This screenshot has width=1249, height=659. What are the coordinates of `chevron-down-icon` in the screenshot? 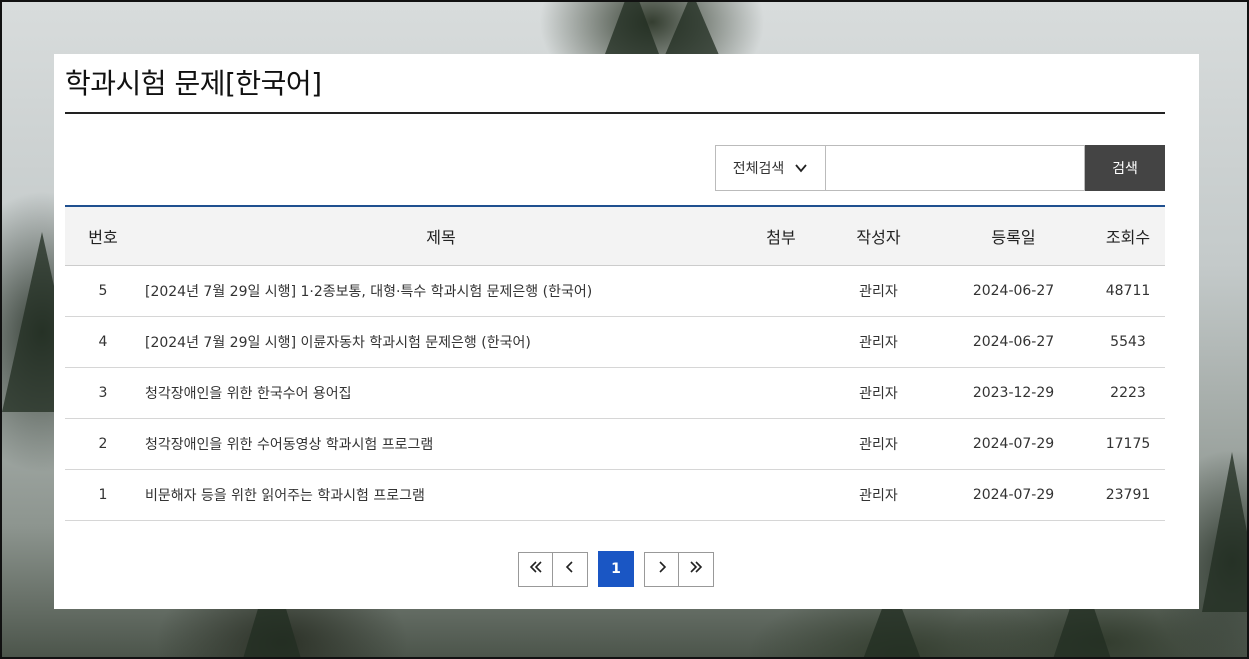 It's located at (801, 168).